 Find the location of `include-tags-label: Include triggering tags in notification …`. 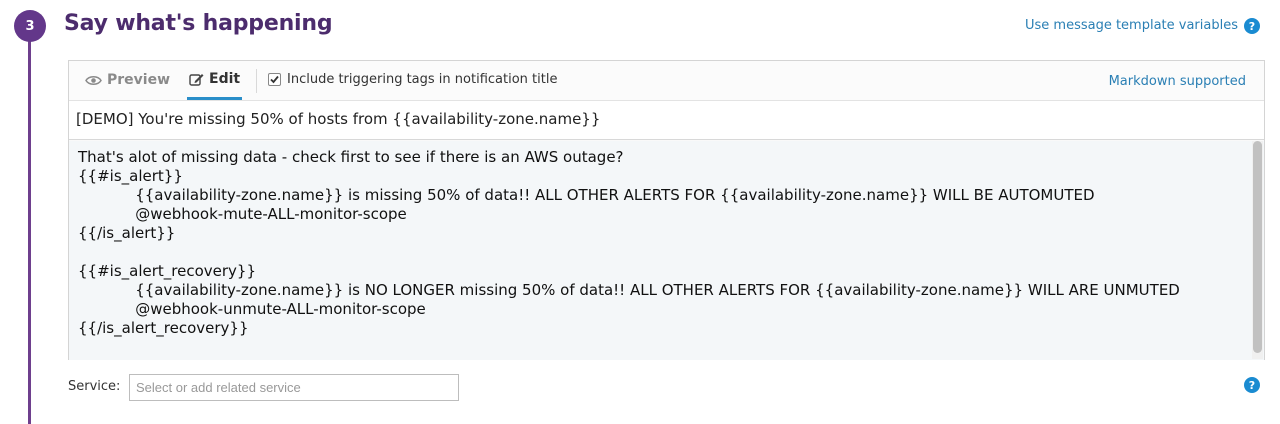

include-tags-label: Include triggering tags in notification … is located at coordinates (422, 79).